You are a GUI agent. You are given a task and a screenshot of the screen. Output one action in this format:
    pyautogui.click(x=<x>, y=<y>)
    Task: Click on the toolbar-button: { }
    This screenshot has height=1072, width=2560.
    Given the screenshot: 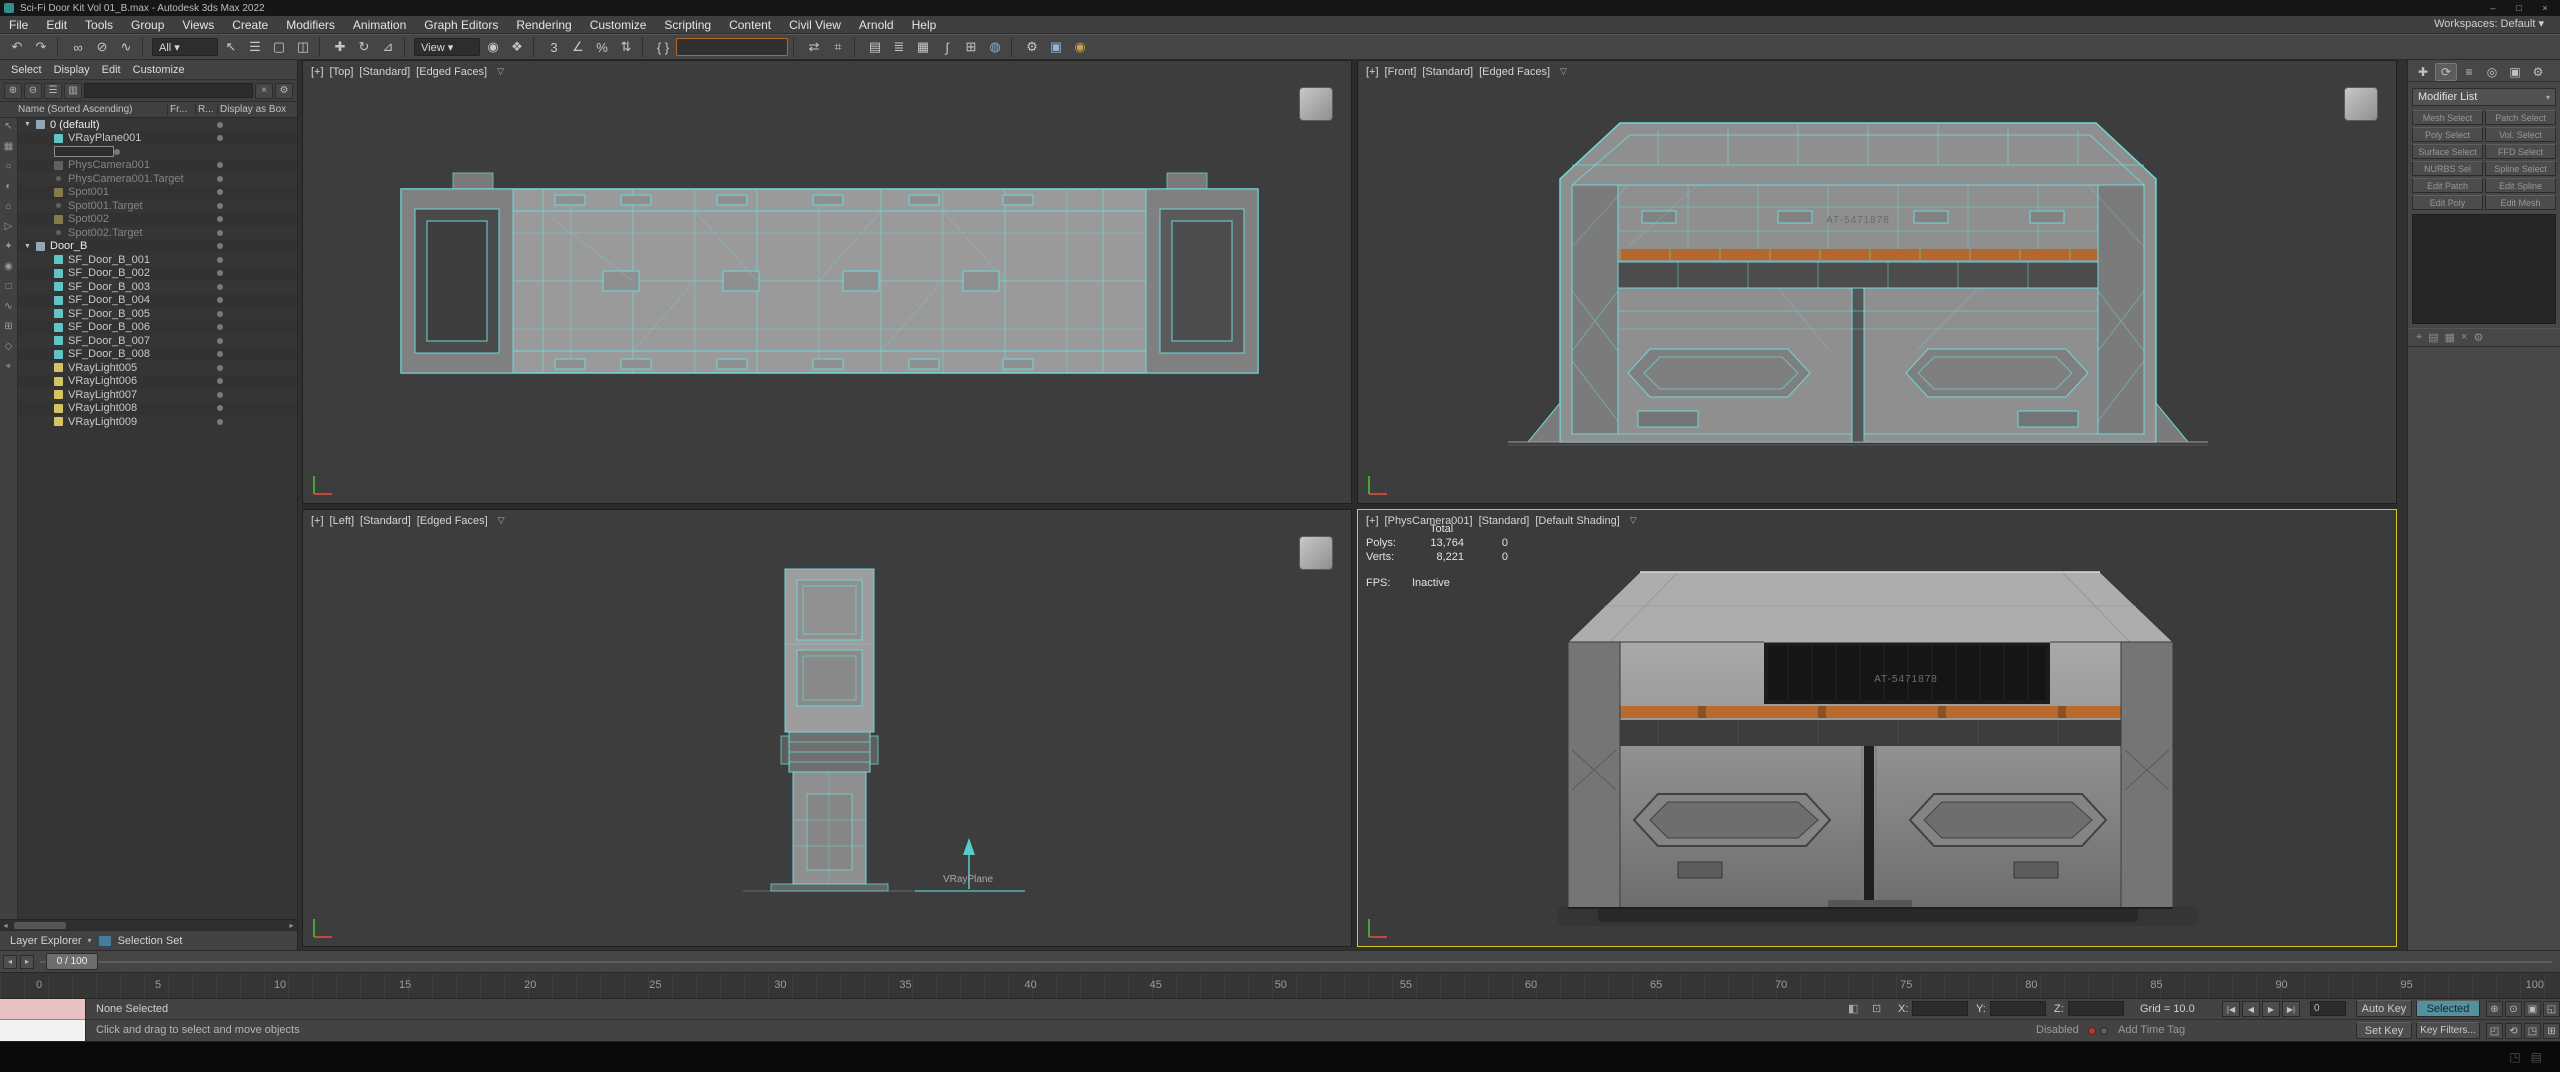 What is the action you would take?
    pyautogui.click(x=663, y=47)
    